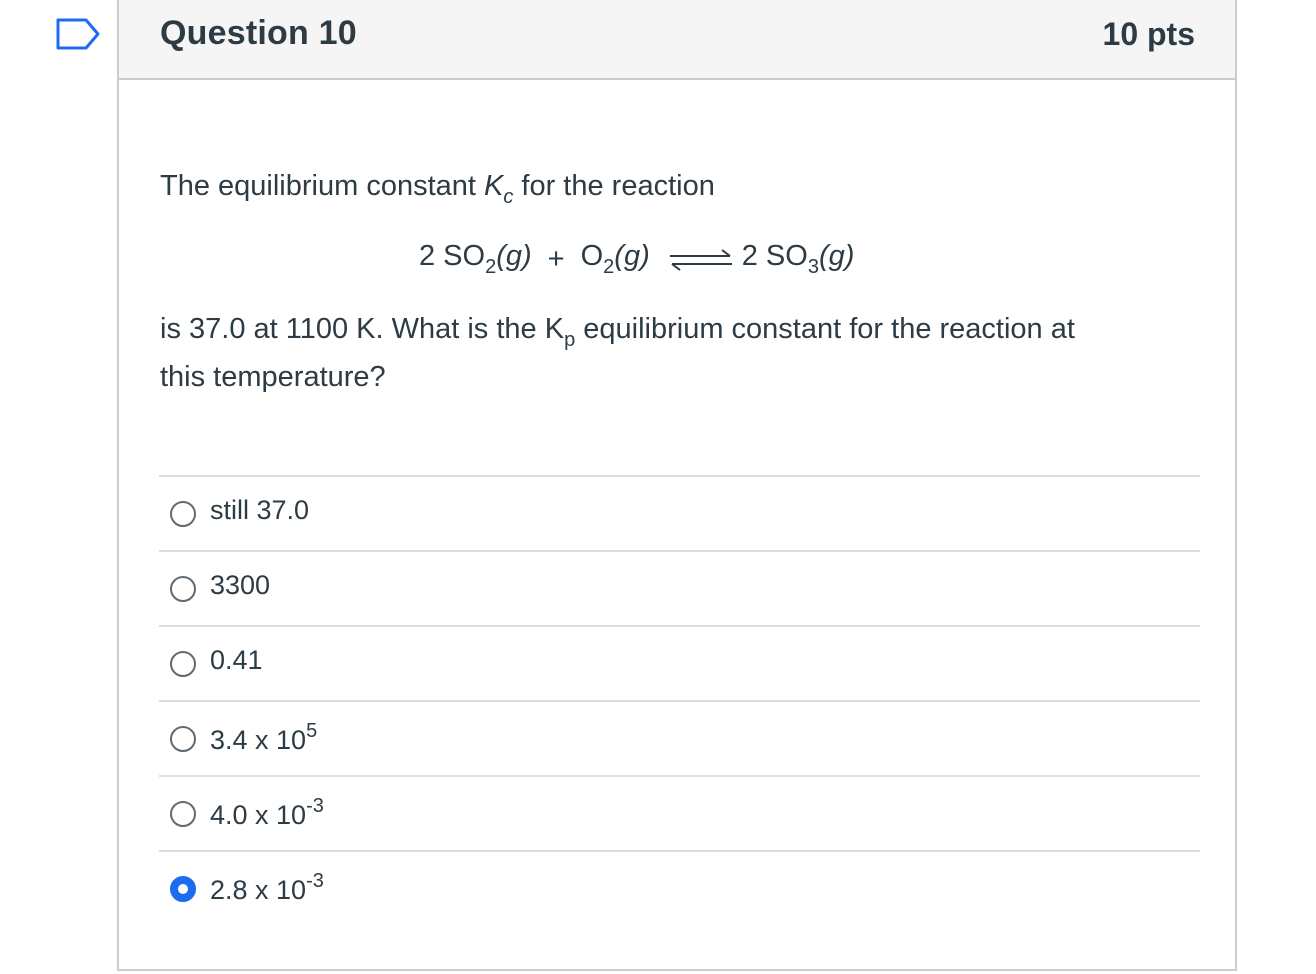 The image size is (1316, 974). What do you see at coordinates (508, 197) in the screenshot?
I see `k-subscript: c` at bounding box center [508, 197].